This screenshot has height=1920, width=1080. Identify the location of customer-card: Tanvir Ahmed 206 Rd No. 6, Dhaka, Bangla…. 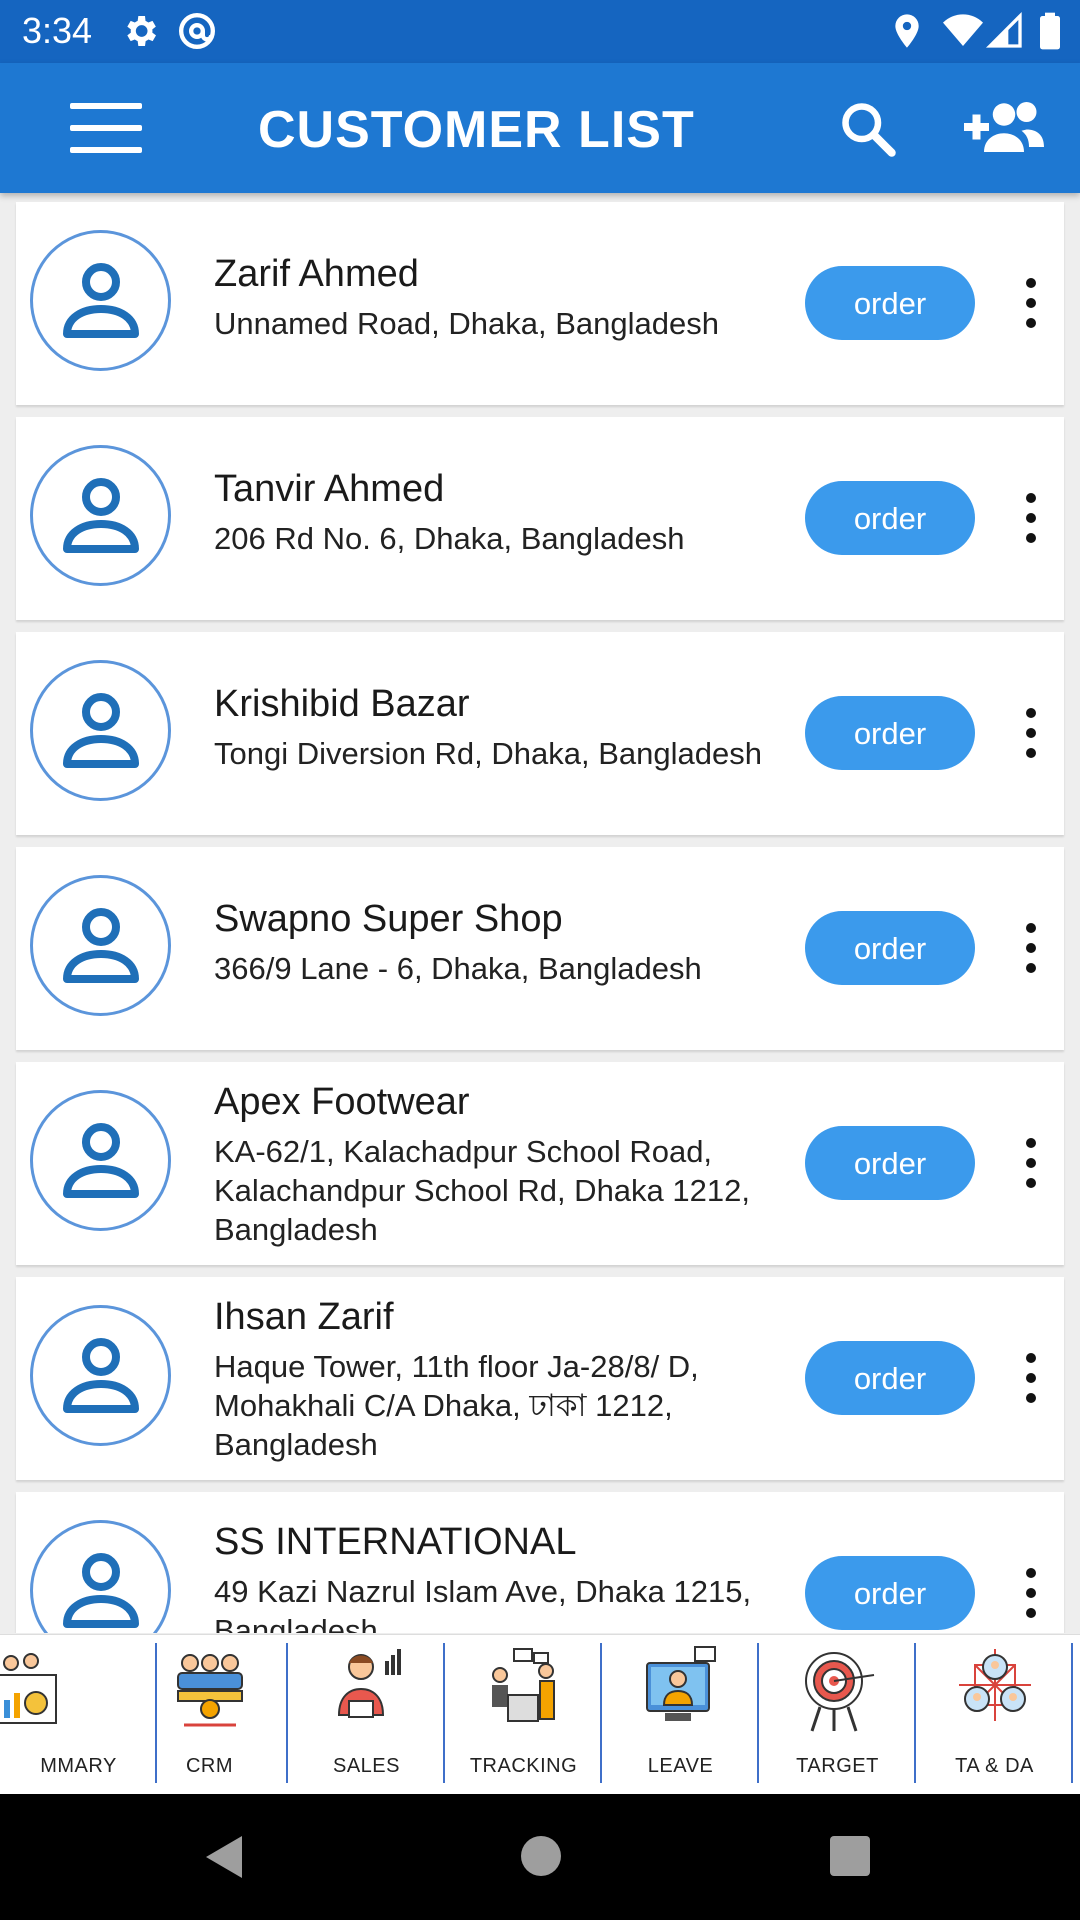
(540, 518).